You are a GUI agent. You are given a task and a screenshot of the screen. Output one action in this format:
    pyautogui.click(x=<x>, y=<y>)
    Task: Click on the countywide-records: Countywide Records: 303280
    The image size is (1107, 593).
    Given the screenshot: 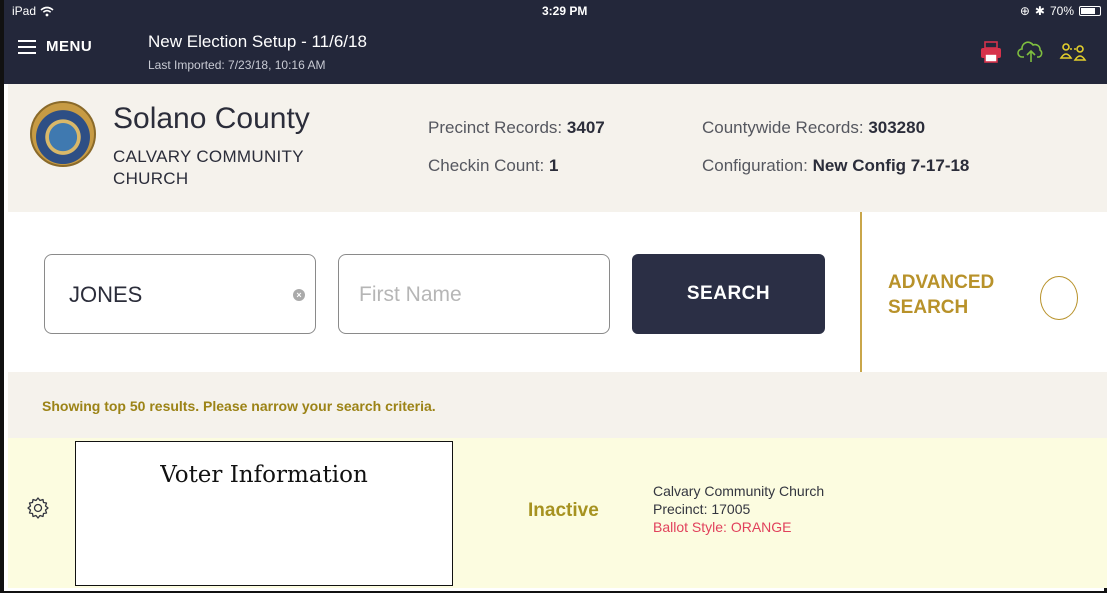 What is the action you would take?
    pyautogui.click(x=814, y=127)
    